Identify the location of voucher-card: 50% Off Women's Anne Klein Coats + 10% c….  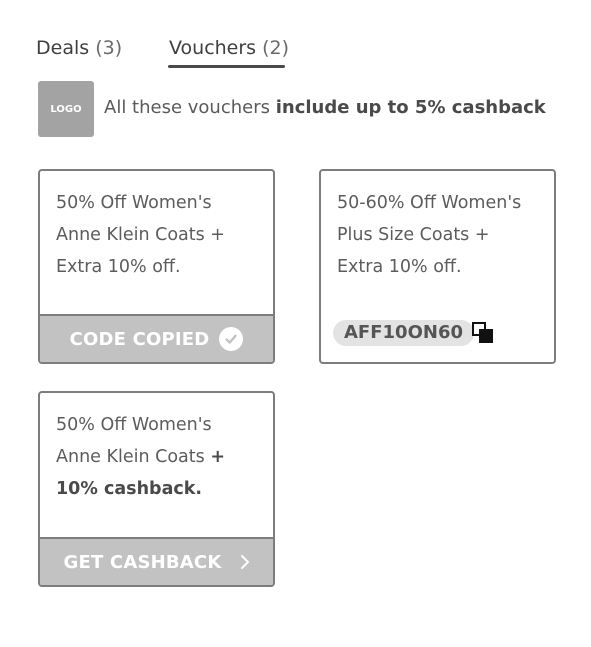
(156, 489).